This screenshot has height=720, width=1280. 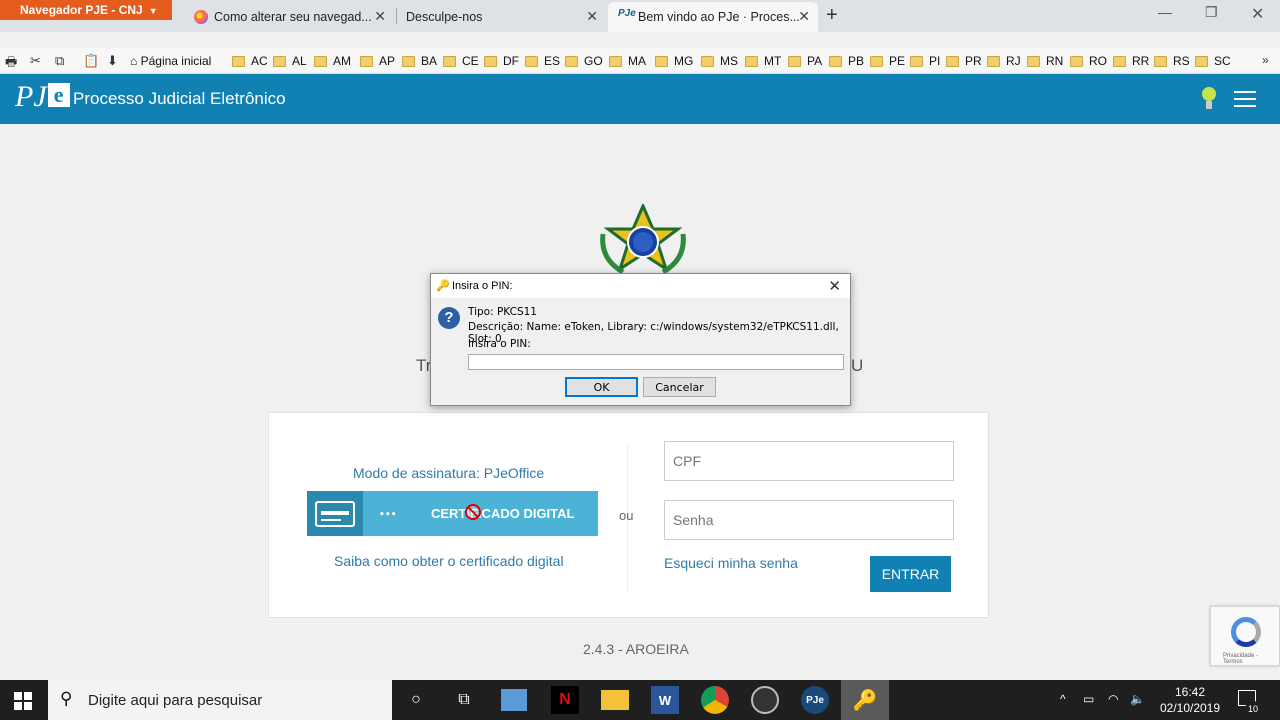 I want to click on cancel-button: Cancelar, so click(x=679, y=387).